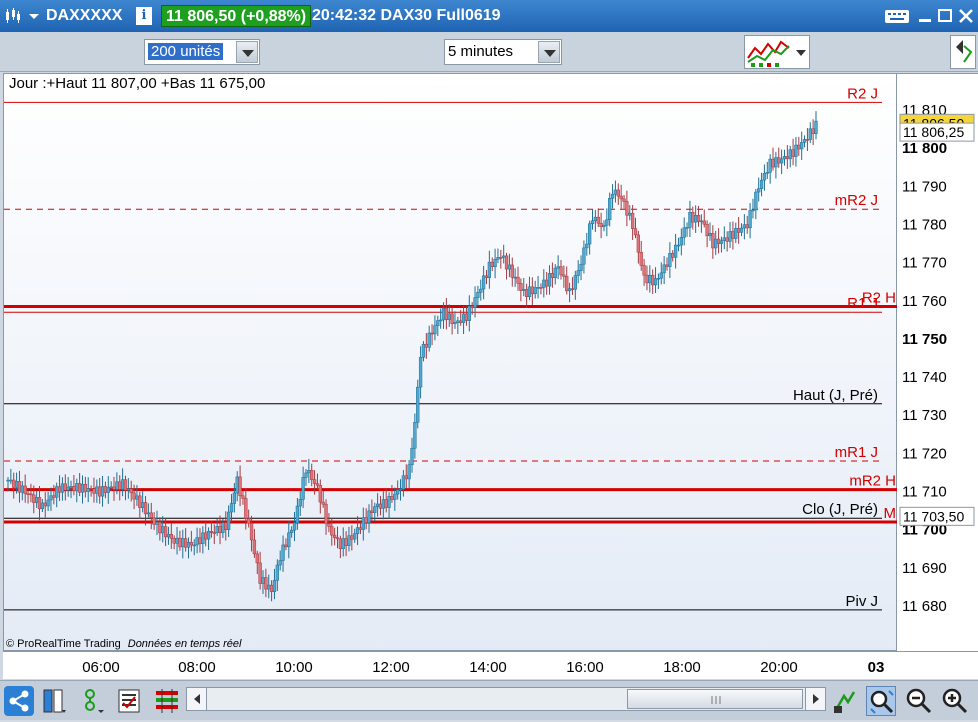  Describe the element at coordinates (845, 701) in the screenshot. I see `auto-scale-button` at that location.